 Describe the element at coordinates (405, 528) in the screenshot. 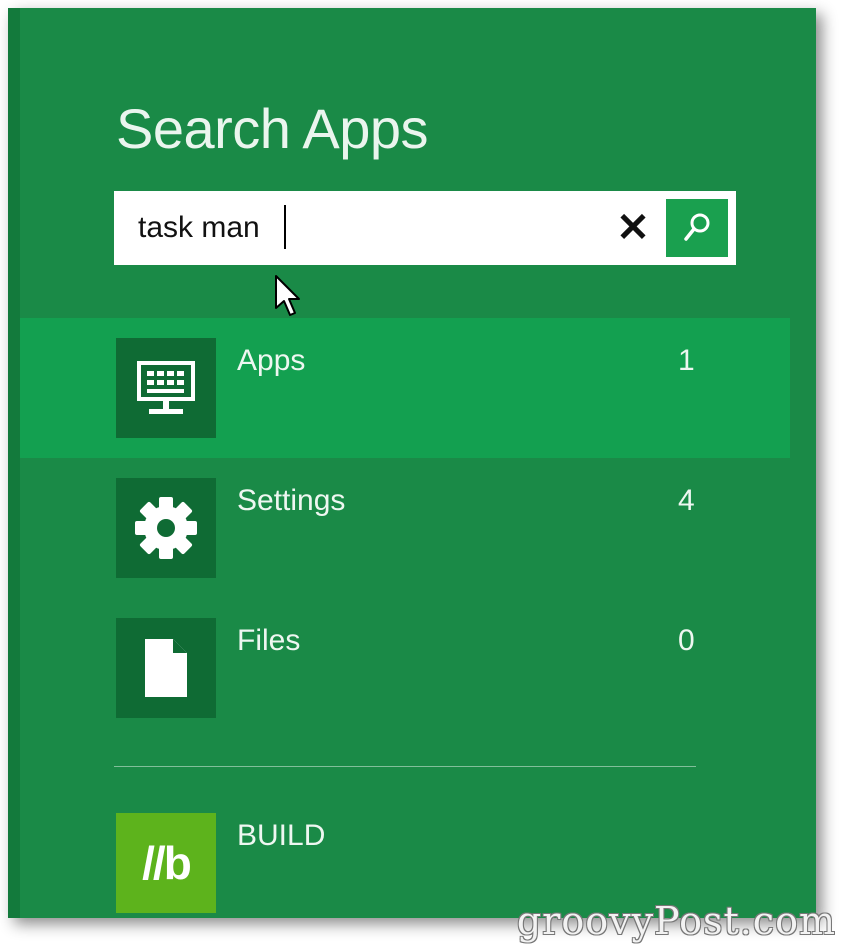

I see `result-settings: Settings 4` at that location.